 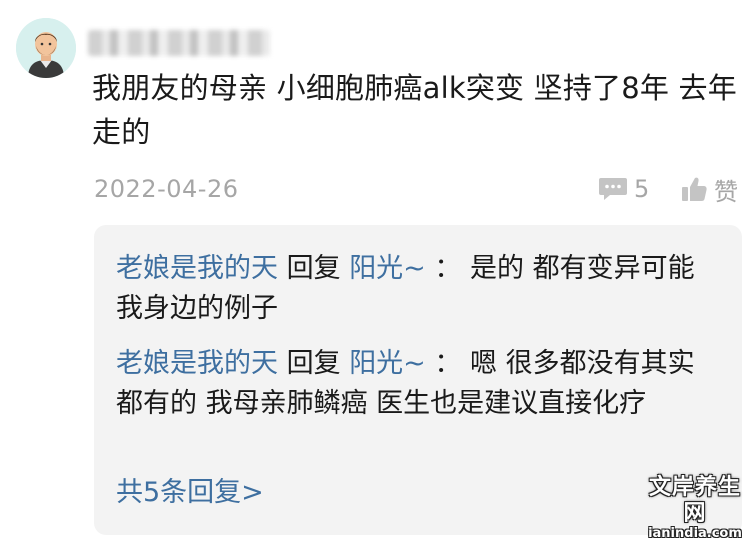 I want to click on man-avatar-icon, so click(x=46, y=48).